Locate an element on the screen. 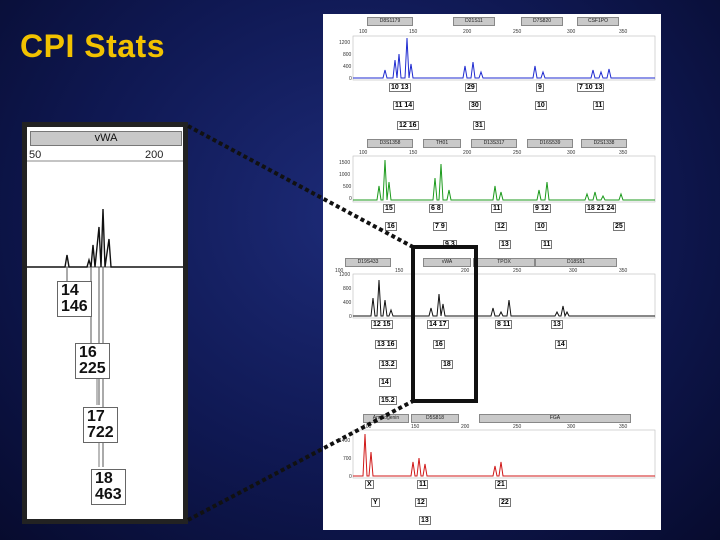 The height and width of the screenshot is (540, 720). p4-r1-a: Y is located at coordinates (375, 502).